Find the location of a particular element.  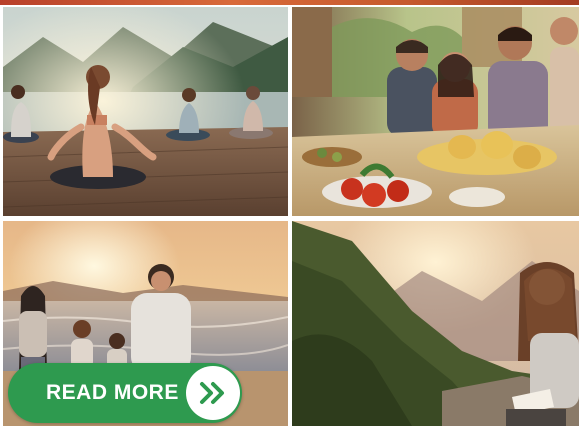

top-accent-strip is located at coordinates (289, 2).